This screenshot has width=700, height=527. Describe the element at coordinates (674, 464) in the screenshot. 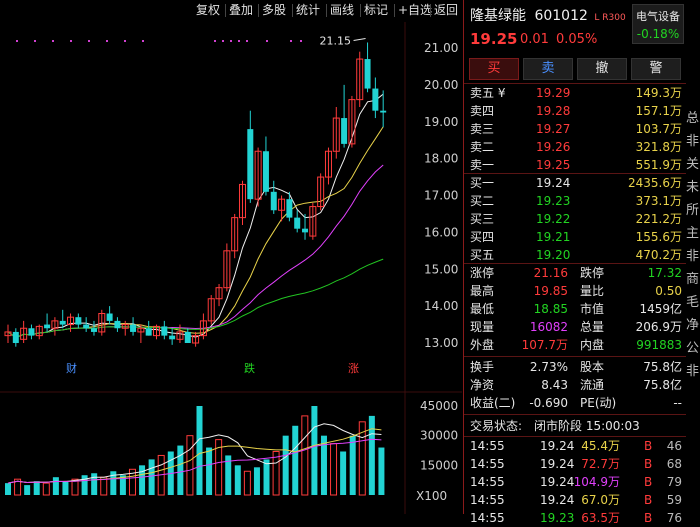

I see `tick-count: 68` at that location.